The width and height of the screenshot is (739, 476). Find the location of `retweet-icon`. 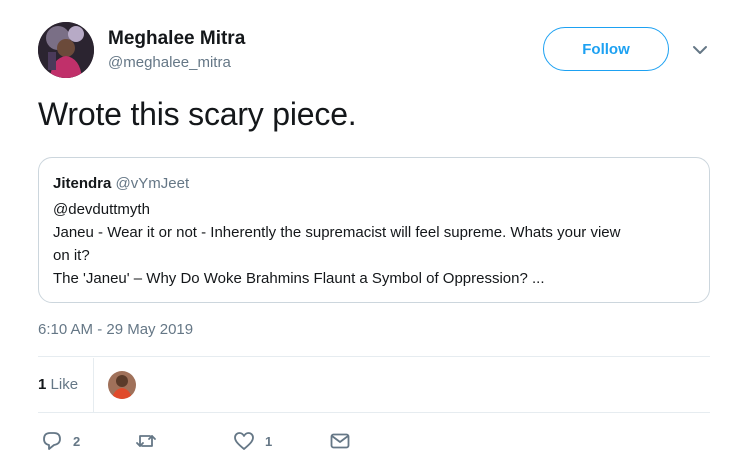

retweet-icon is located at coordinates (146, 441).